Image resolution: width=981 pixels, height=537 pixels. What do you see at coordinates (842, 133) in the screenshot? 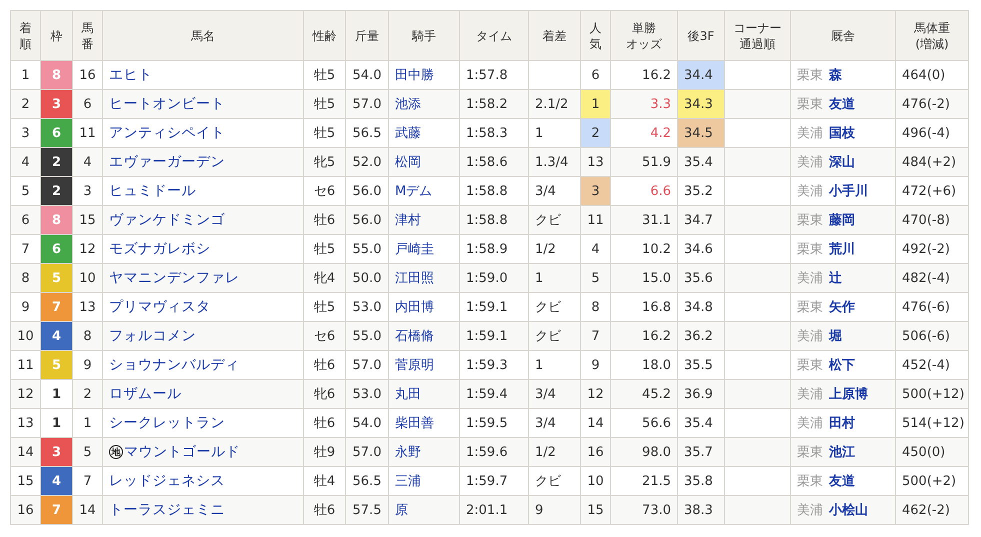
I see `trainer-link: 国枝` at bounding box center [842, 133].